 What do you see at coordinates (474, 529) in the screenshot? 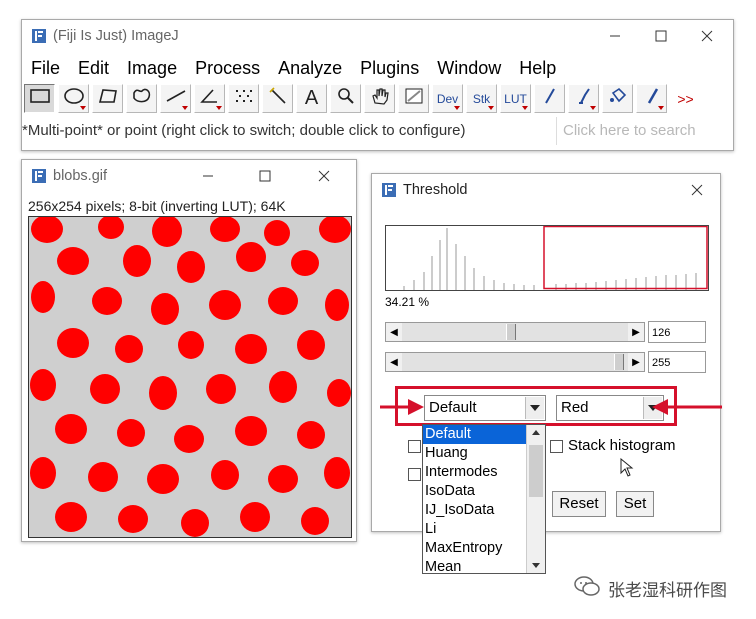
I see `method-option: Li` at bounding box center [474, 529].